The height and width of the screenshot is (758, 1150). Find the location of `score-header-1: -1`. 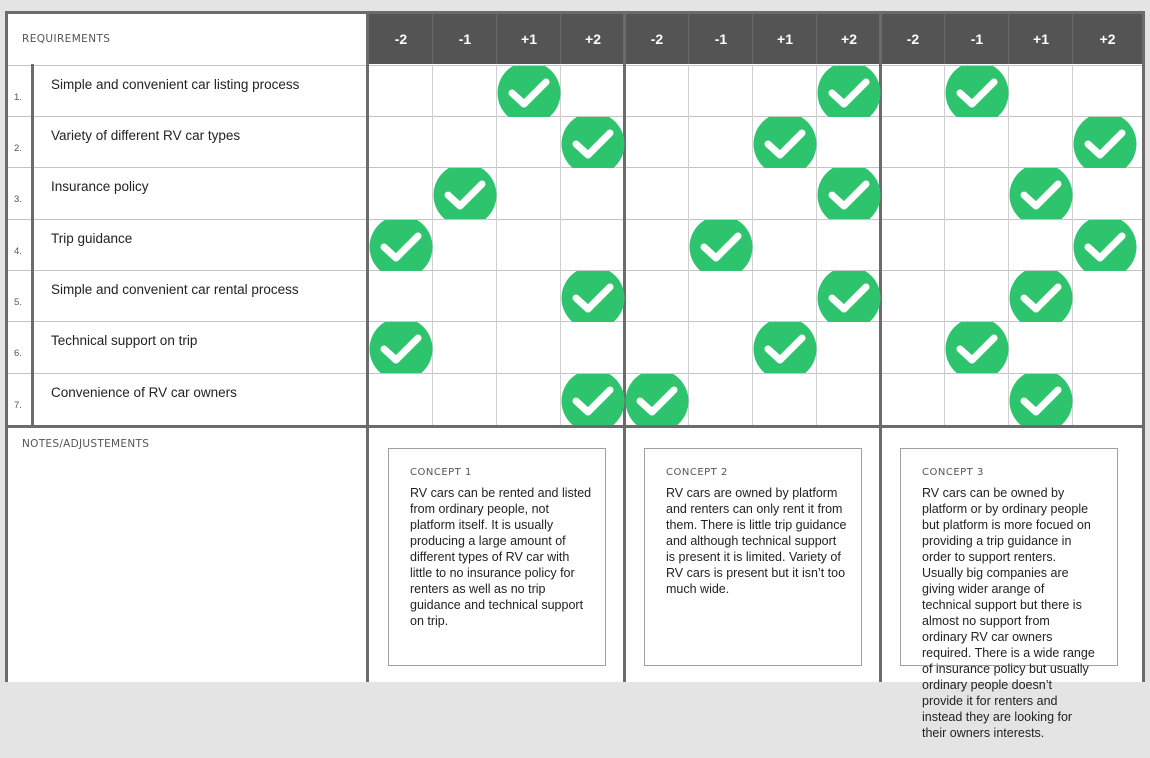

score-header-1: -1 is located at coordinates (465, 39).